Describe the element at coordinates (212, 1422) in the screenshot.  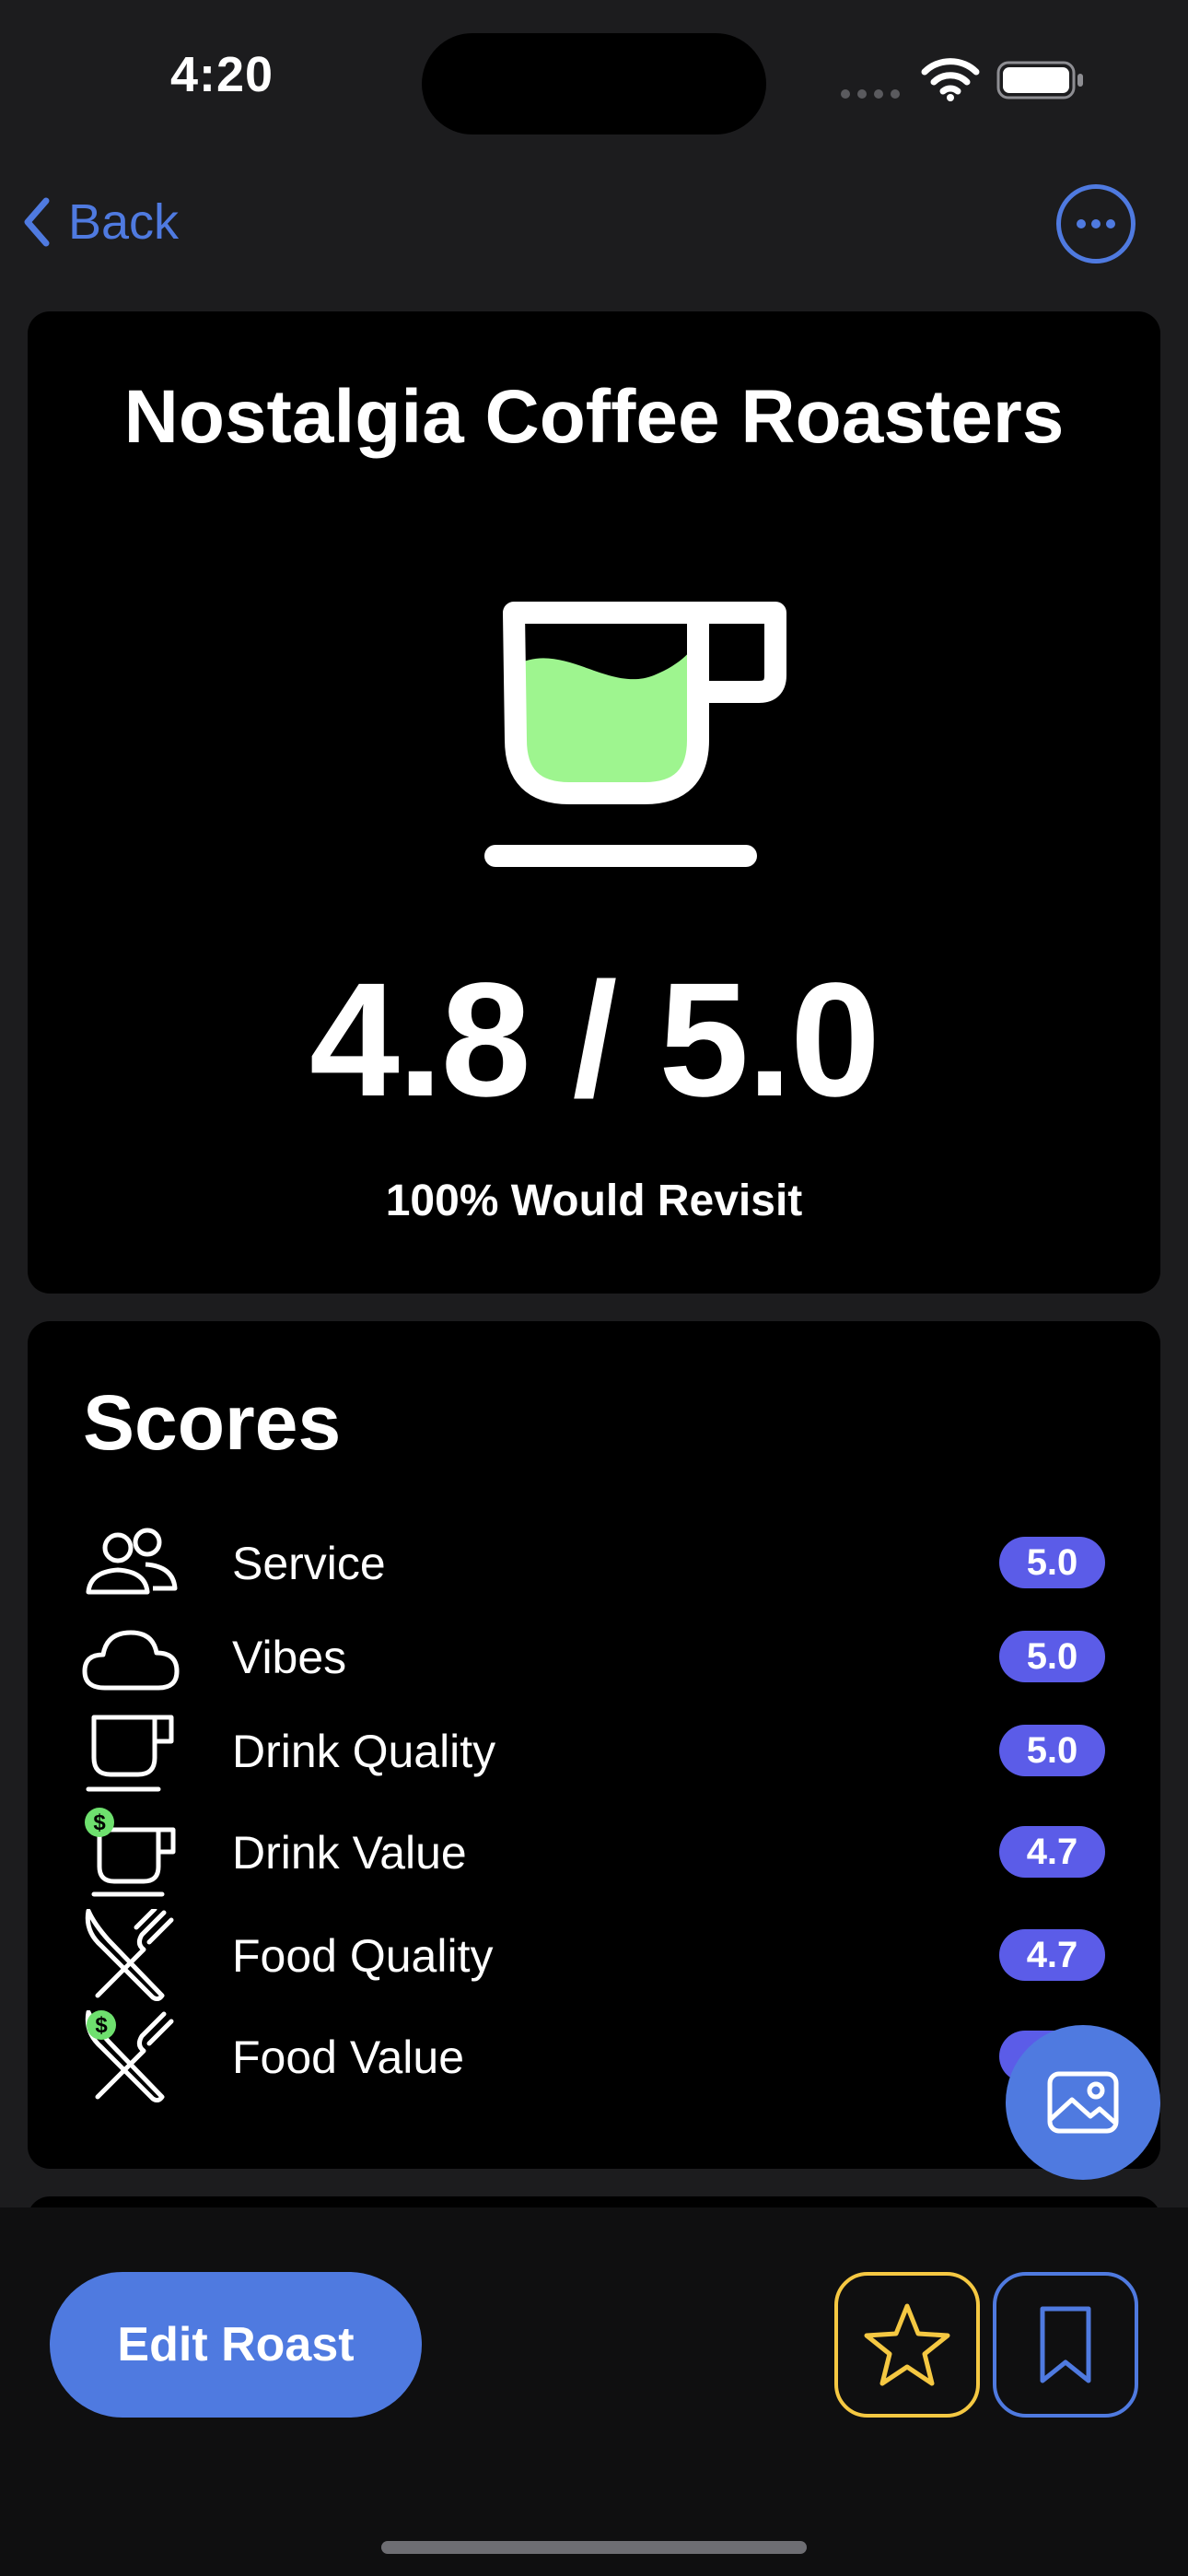
I see `scores-title: Scores` at that location.